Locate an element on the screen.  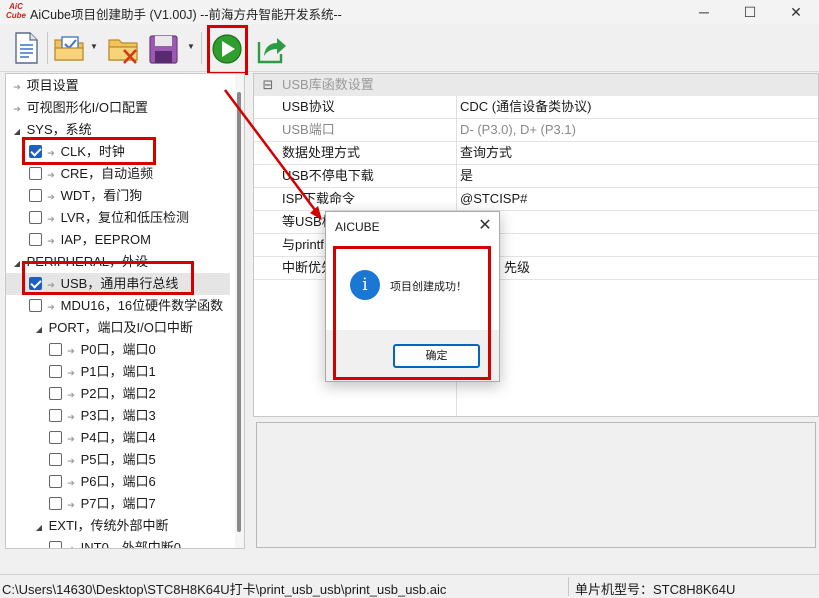
tree-scrollbar is located at coordinates (239, 311).